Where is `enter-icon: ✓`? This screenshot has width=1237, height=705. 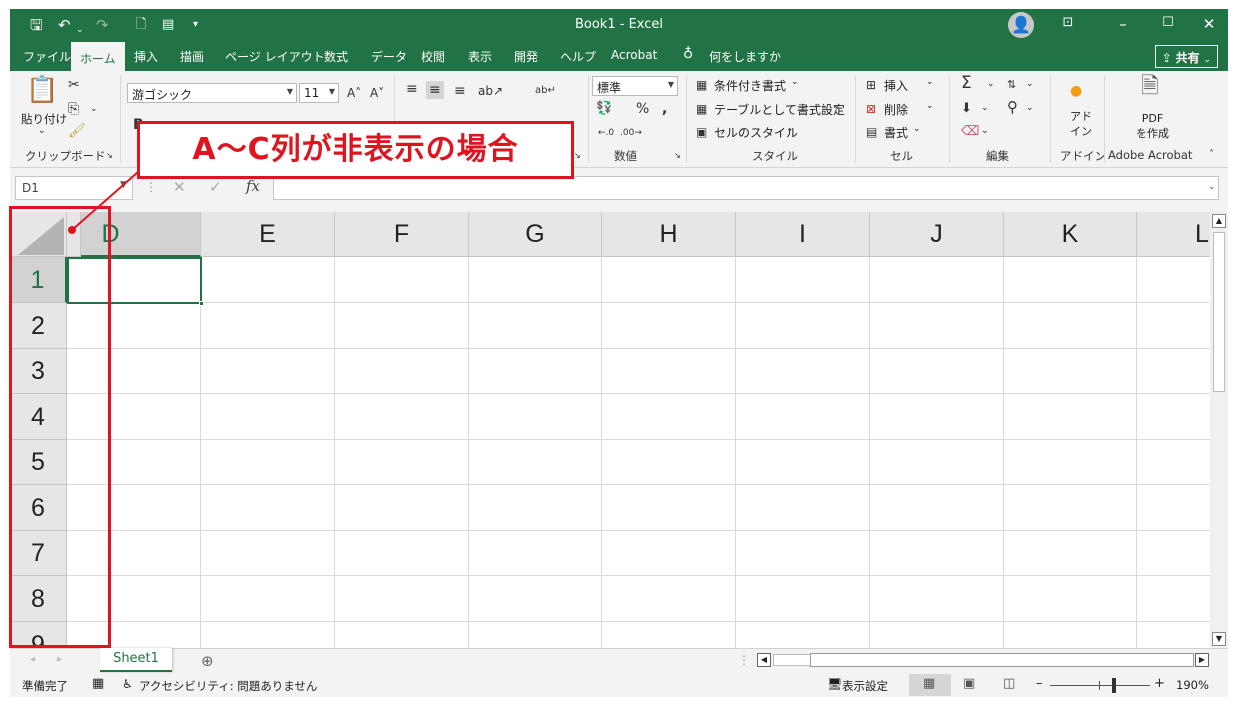
enter-icon: ✓ is located at coordinates (215, 187).